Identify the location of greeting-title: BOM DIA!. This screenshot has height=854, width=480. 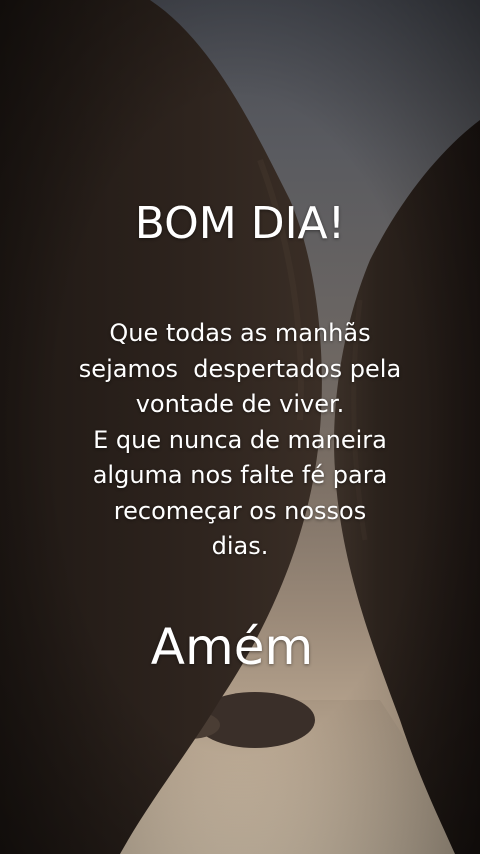
(240, 223).